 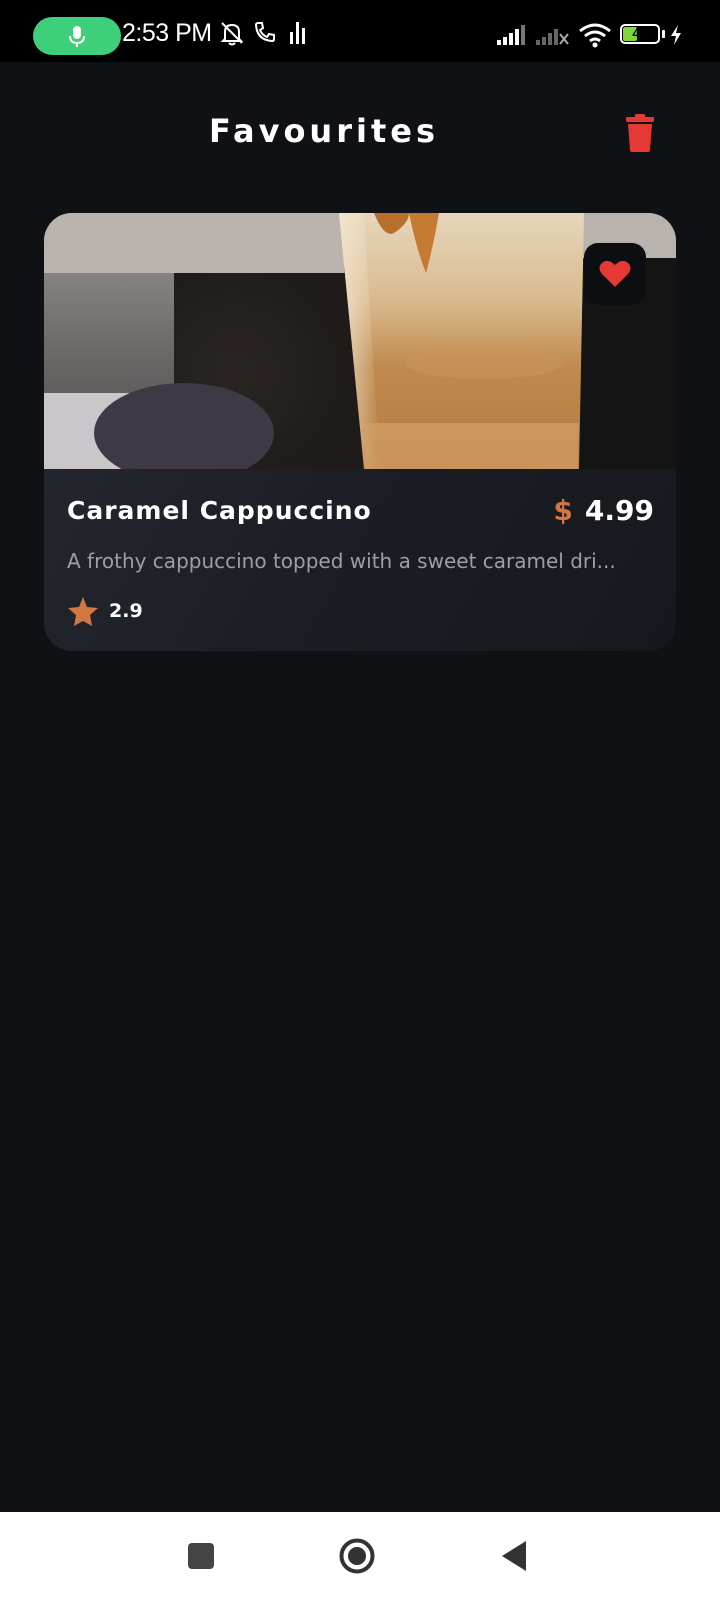 I want to click on home-button, so click(x=357, y=1556).